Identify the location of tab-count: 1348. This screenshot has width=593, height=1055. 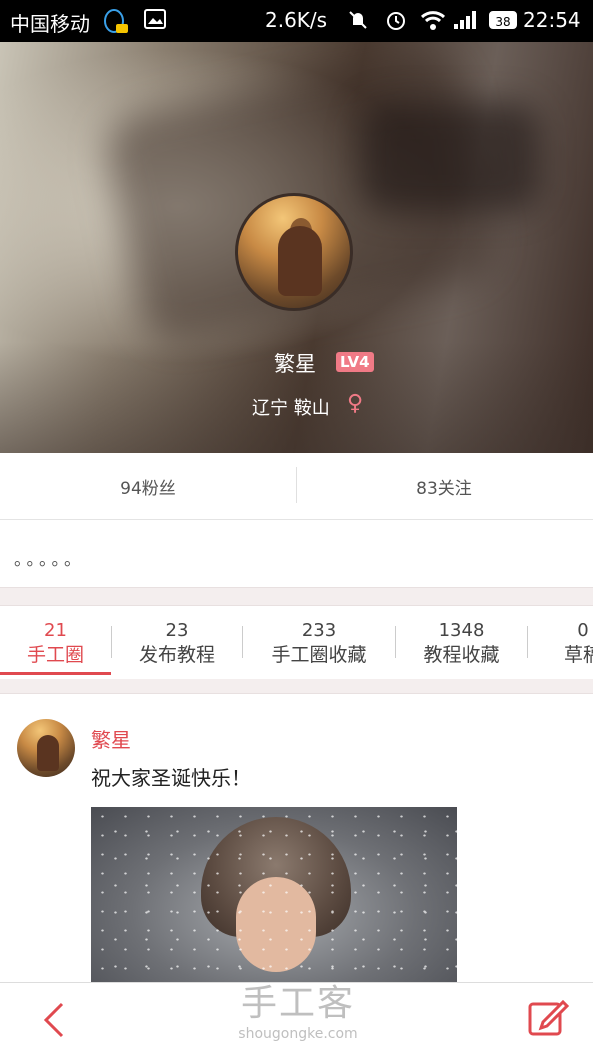
(461, 630).